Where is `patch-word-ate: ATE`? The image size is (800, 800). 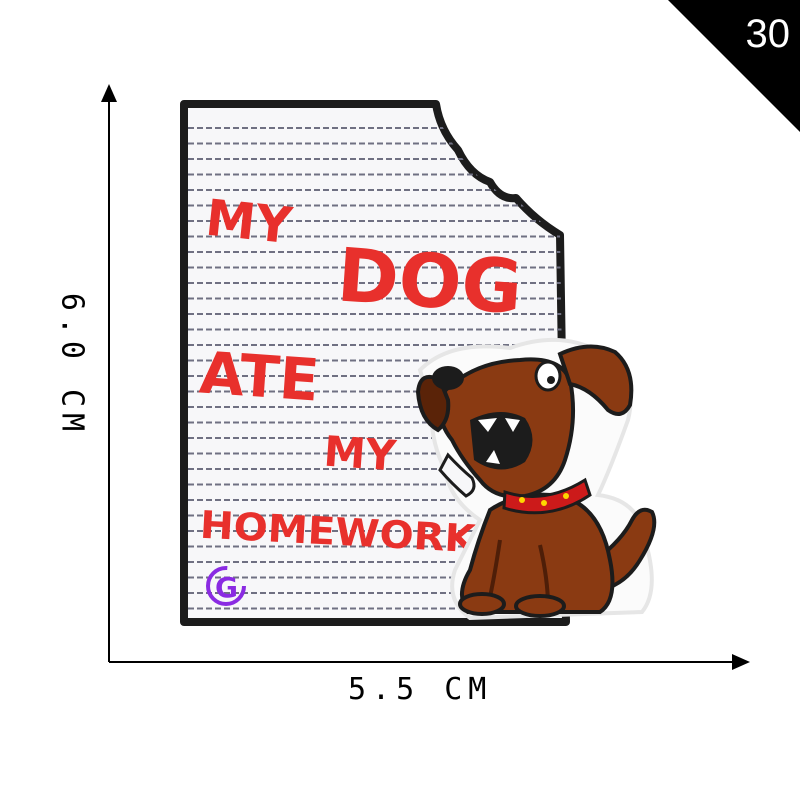
patch-word-ate: ATE is located at coordinates (259, 376).